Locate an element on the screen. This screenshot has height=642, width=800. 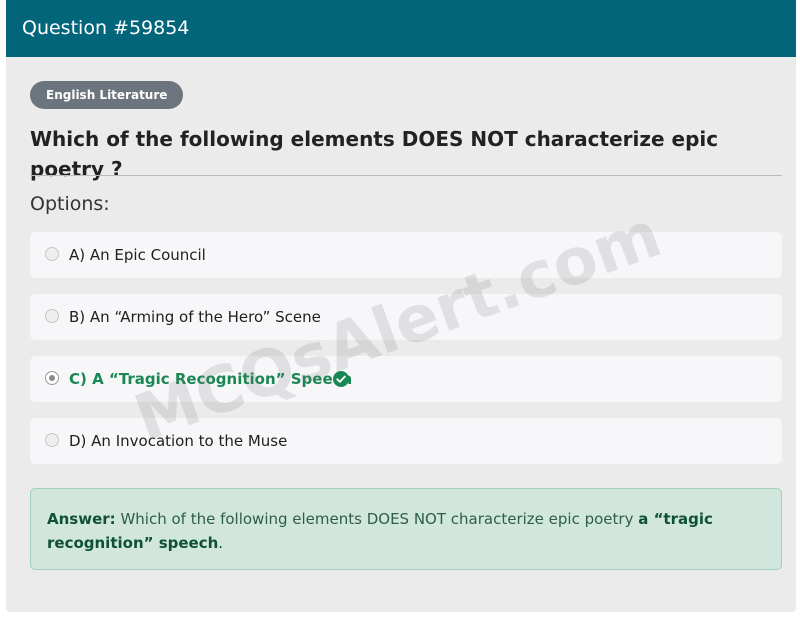
option-a-label: A) An Epic Council is located at coordinates (137, 255).